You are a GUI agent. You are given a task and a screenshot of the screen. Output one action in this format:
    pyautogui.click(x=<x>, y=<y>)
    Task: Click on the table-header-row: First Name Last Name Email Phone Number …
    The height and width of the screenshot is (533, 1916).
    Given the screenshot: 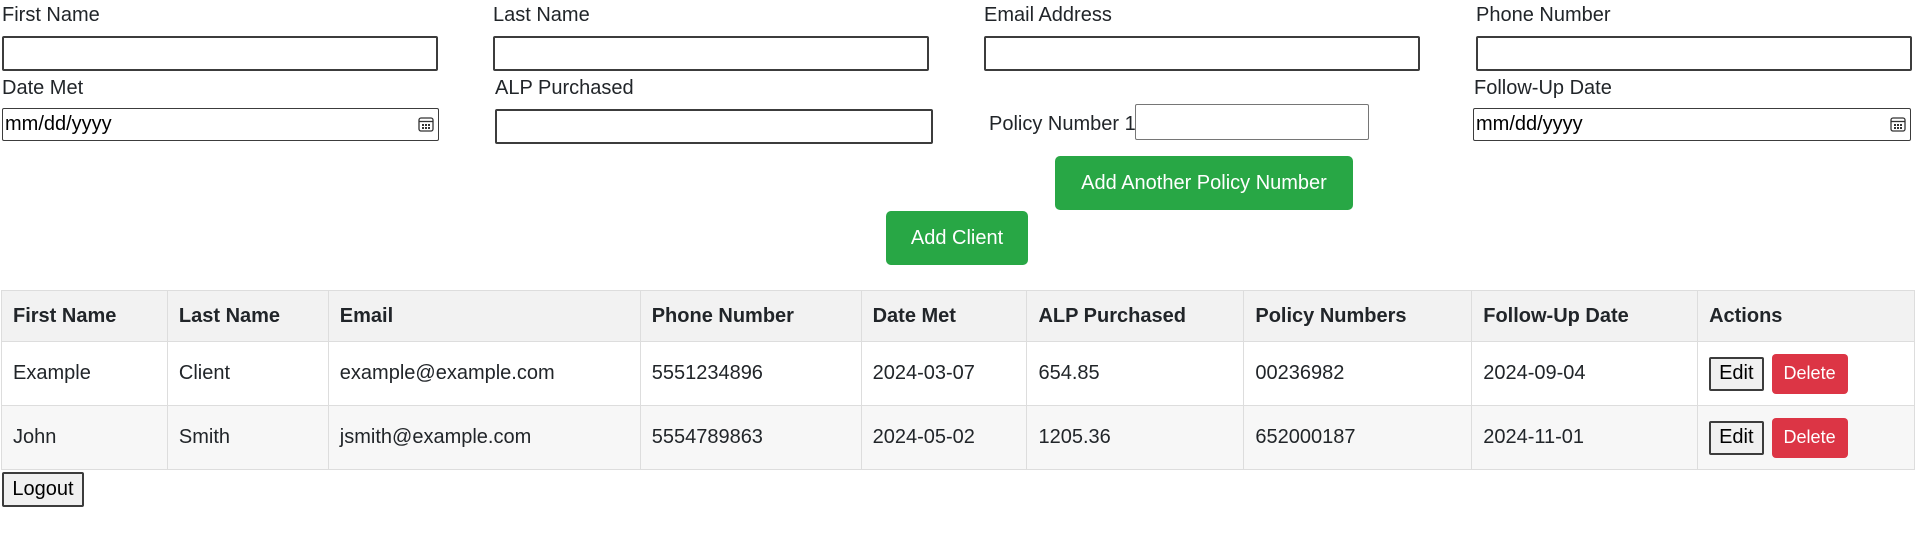 What is the action you would take?
    pyautogui.click(x=958, y=316)
    